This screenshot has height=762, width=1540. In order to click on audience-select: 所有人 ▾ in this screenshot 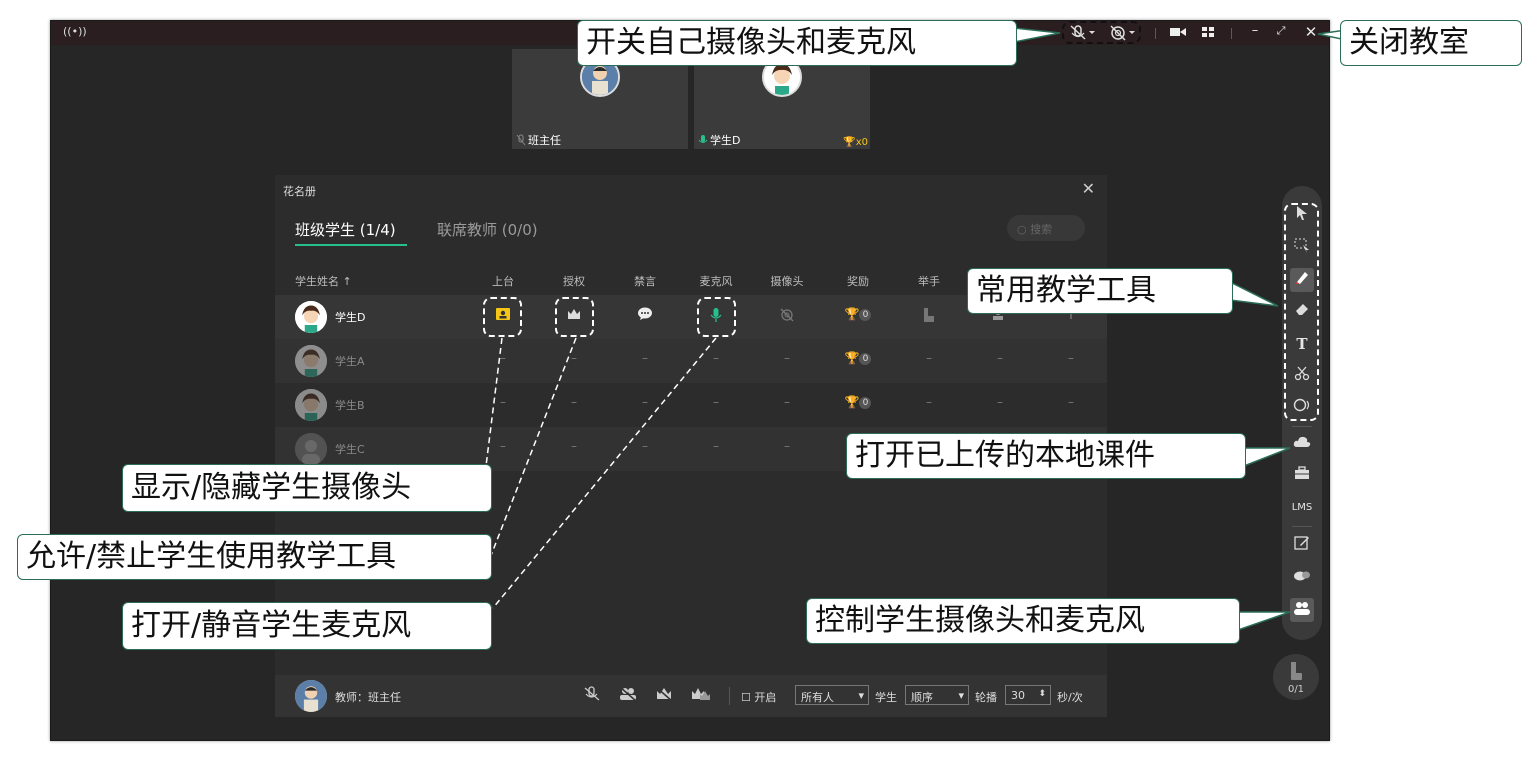, I will do `click(832, 695)`.